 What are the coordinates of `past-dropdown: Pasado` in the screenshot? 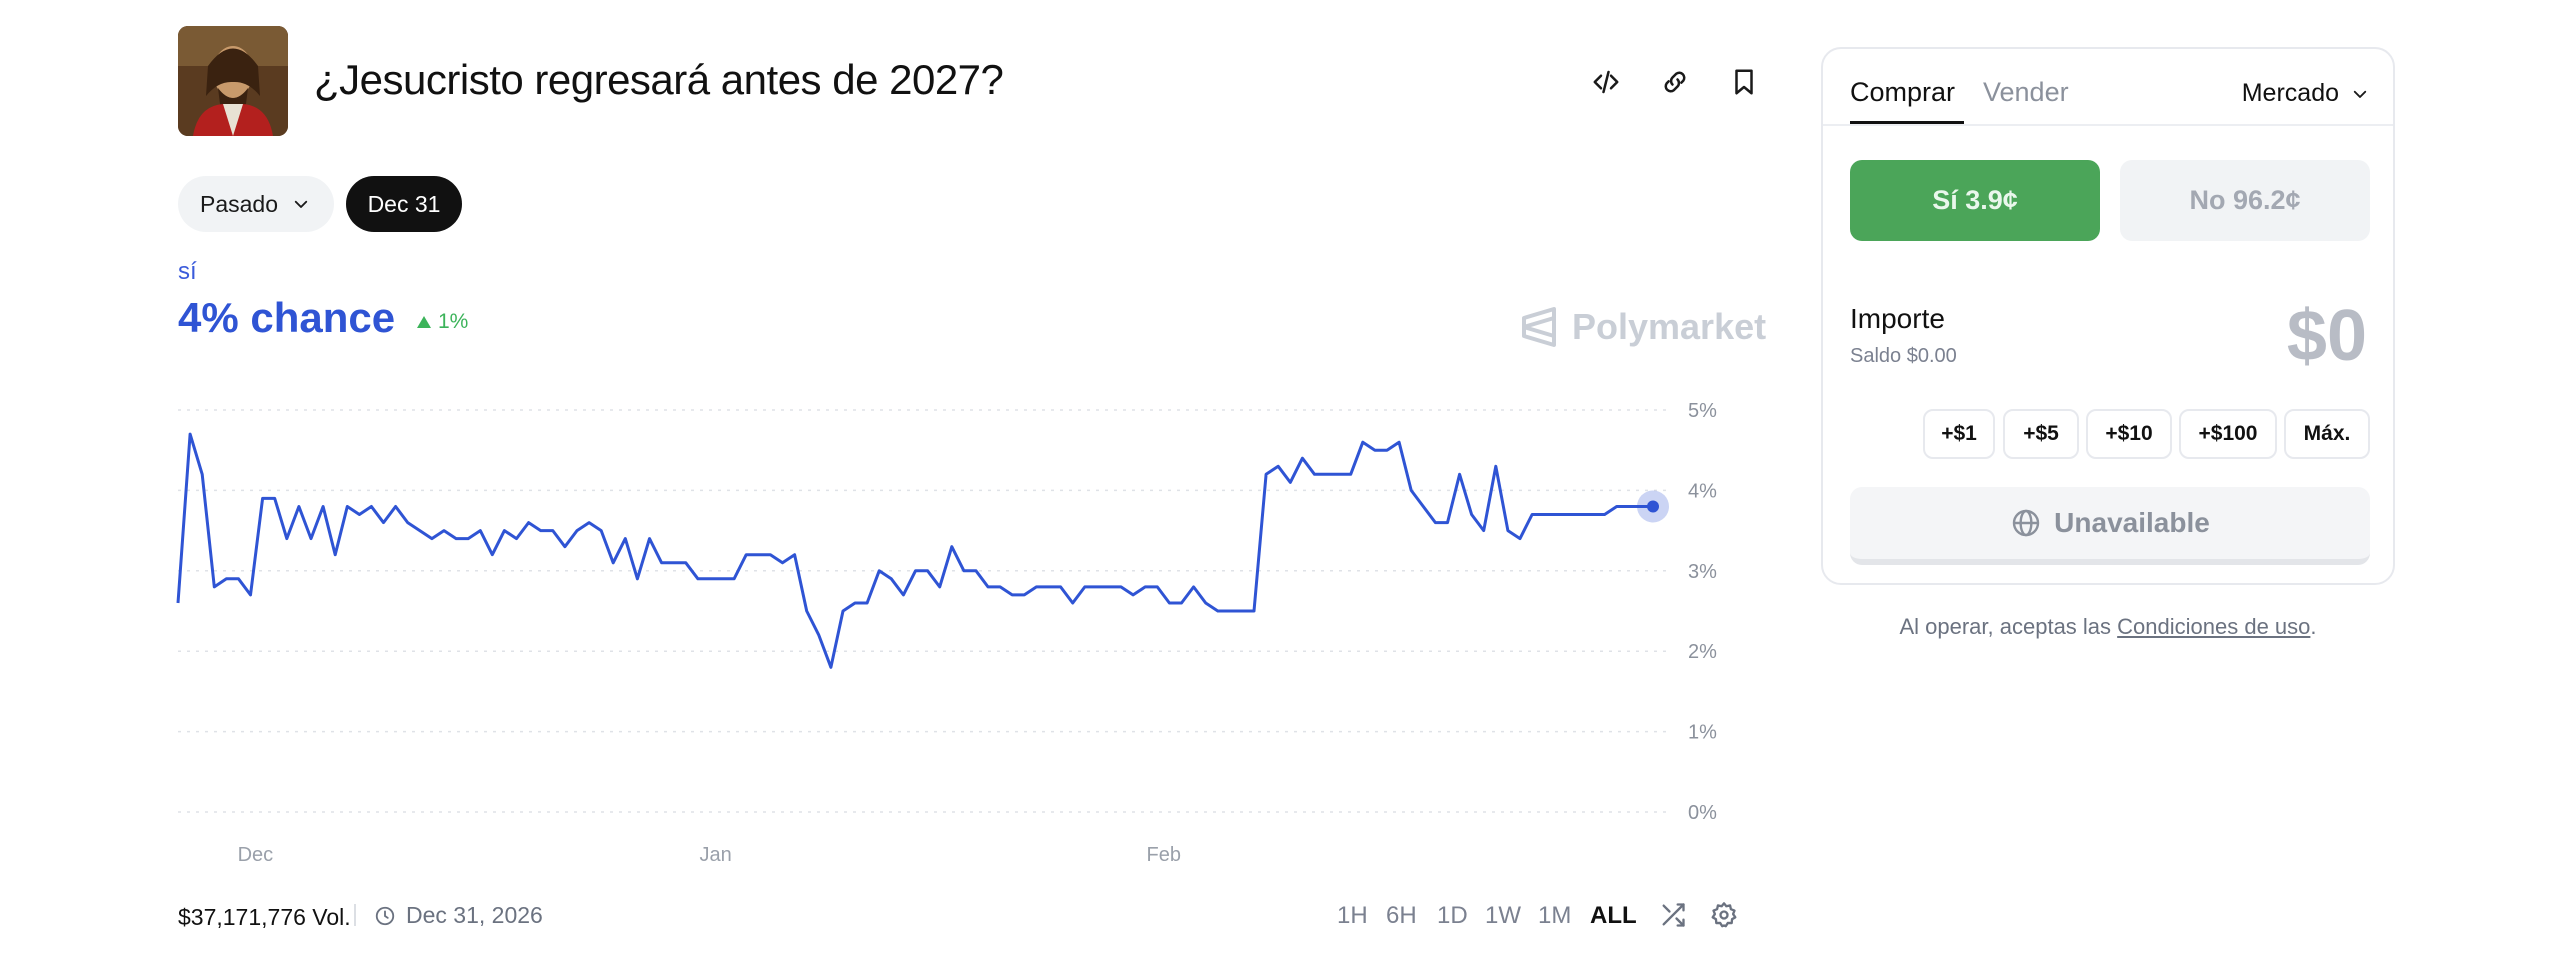 It's located at (256, 204).